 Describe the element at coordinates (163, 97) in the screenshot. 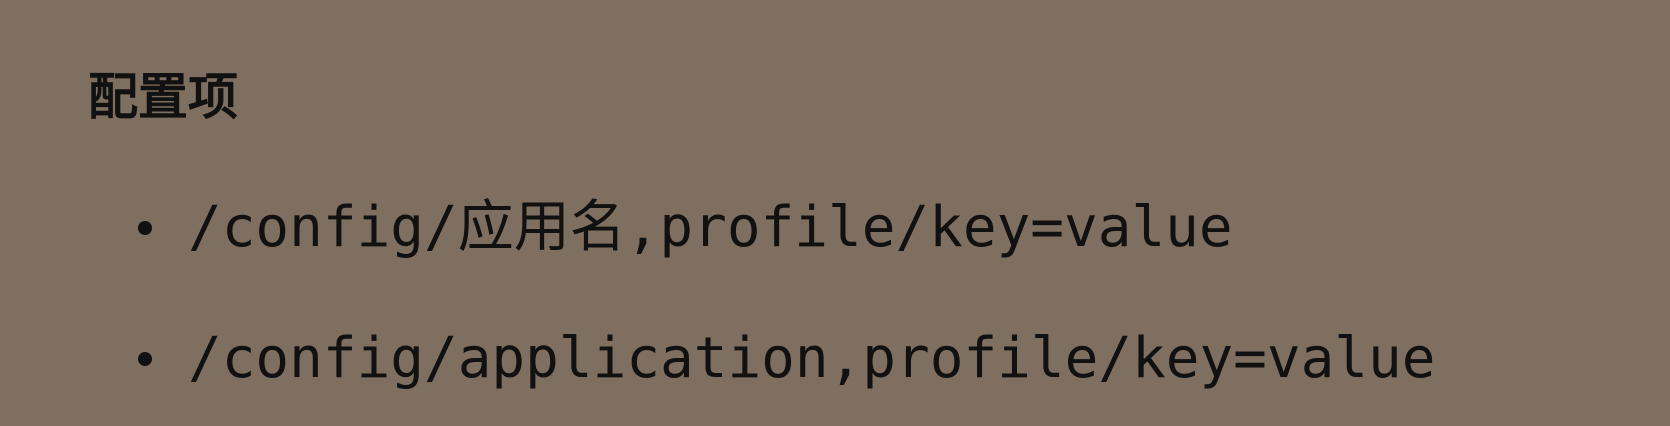

I see `slide-title: 配置项` at that location.